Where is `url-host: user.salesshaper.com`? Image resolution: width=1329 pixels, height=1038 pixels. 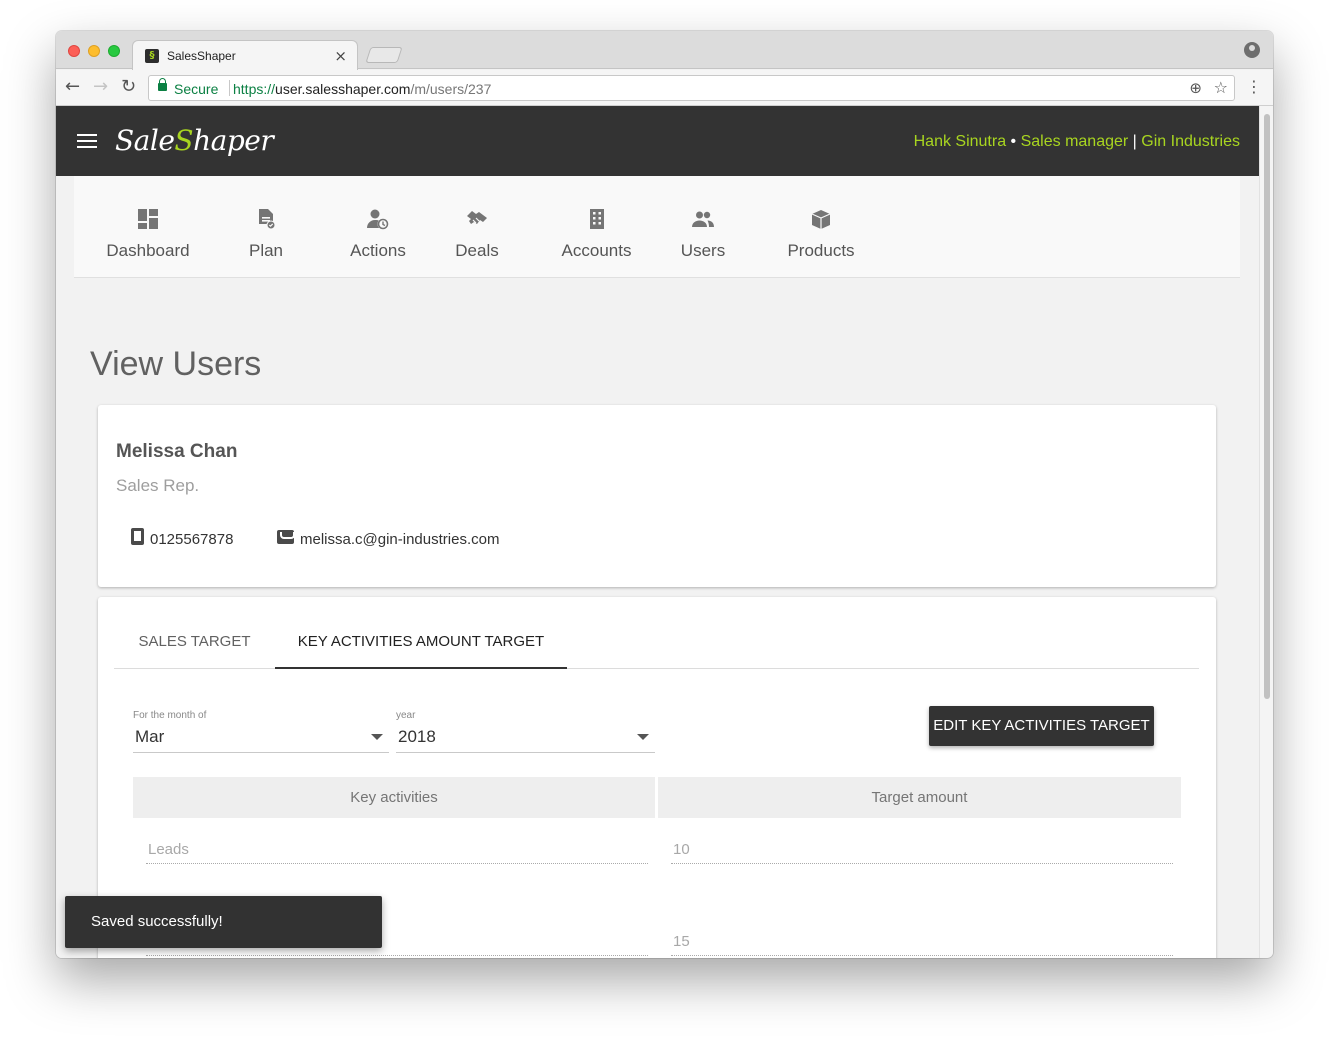
url-host: user.salesshaper.com is located at coordinates (343, 89).